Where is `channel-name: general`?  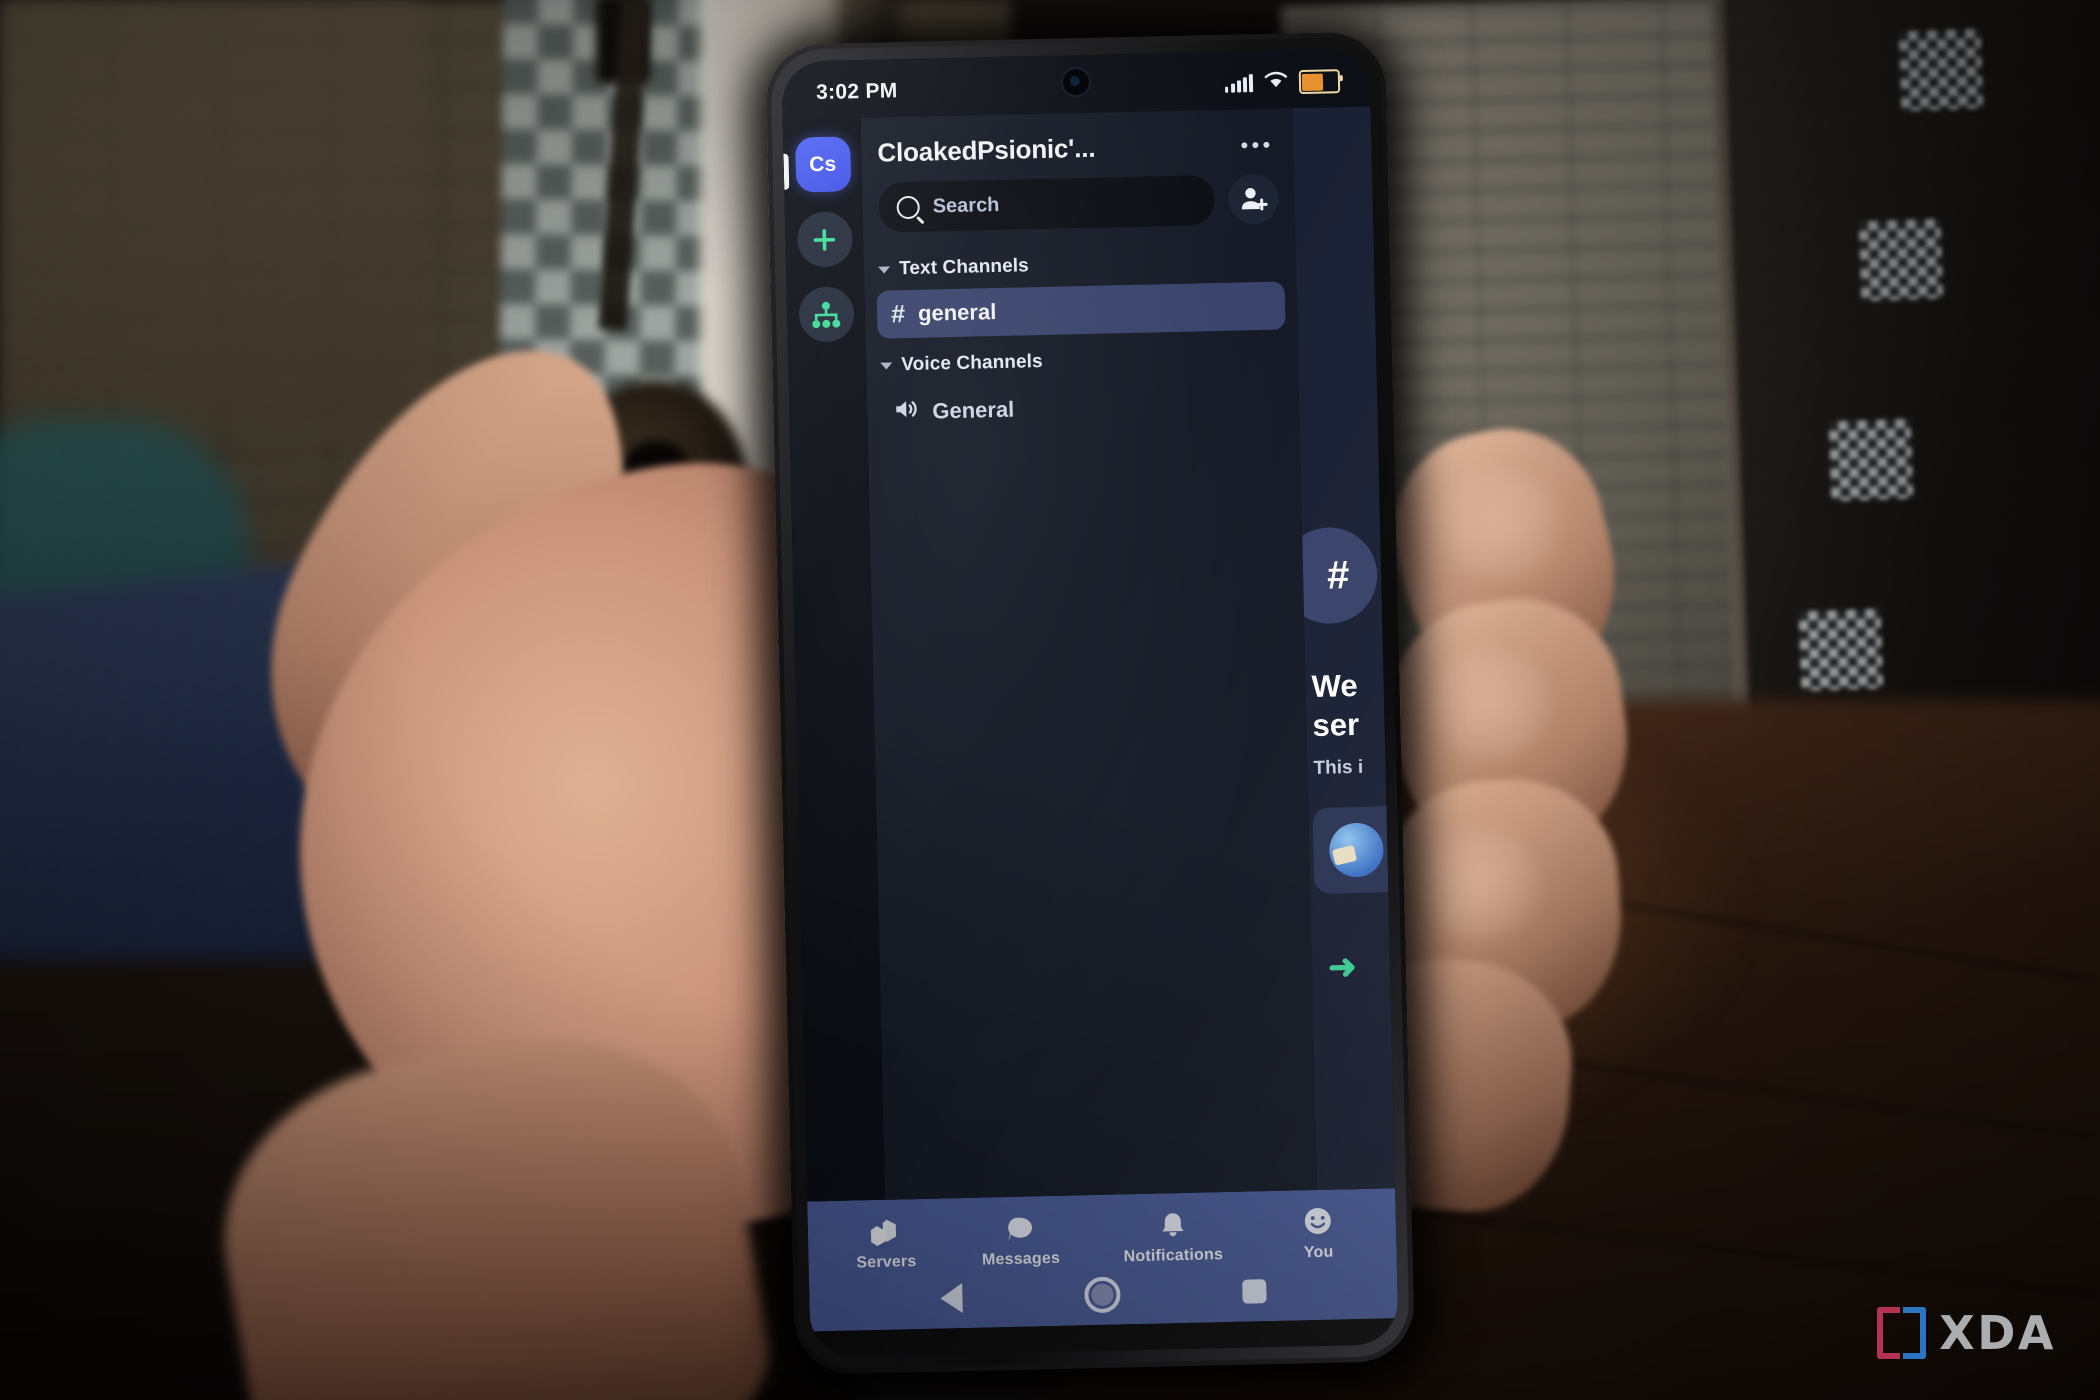
channel-name: general is located at coordinates (957, 312).